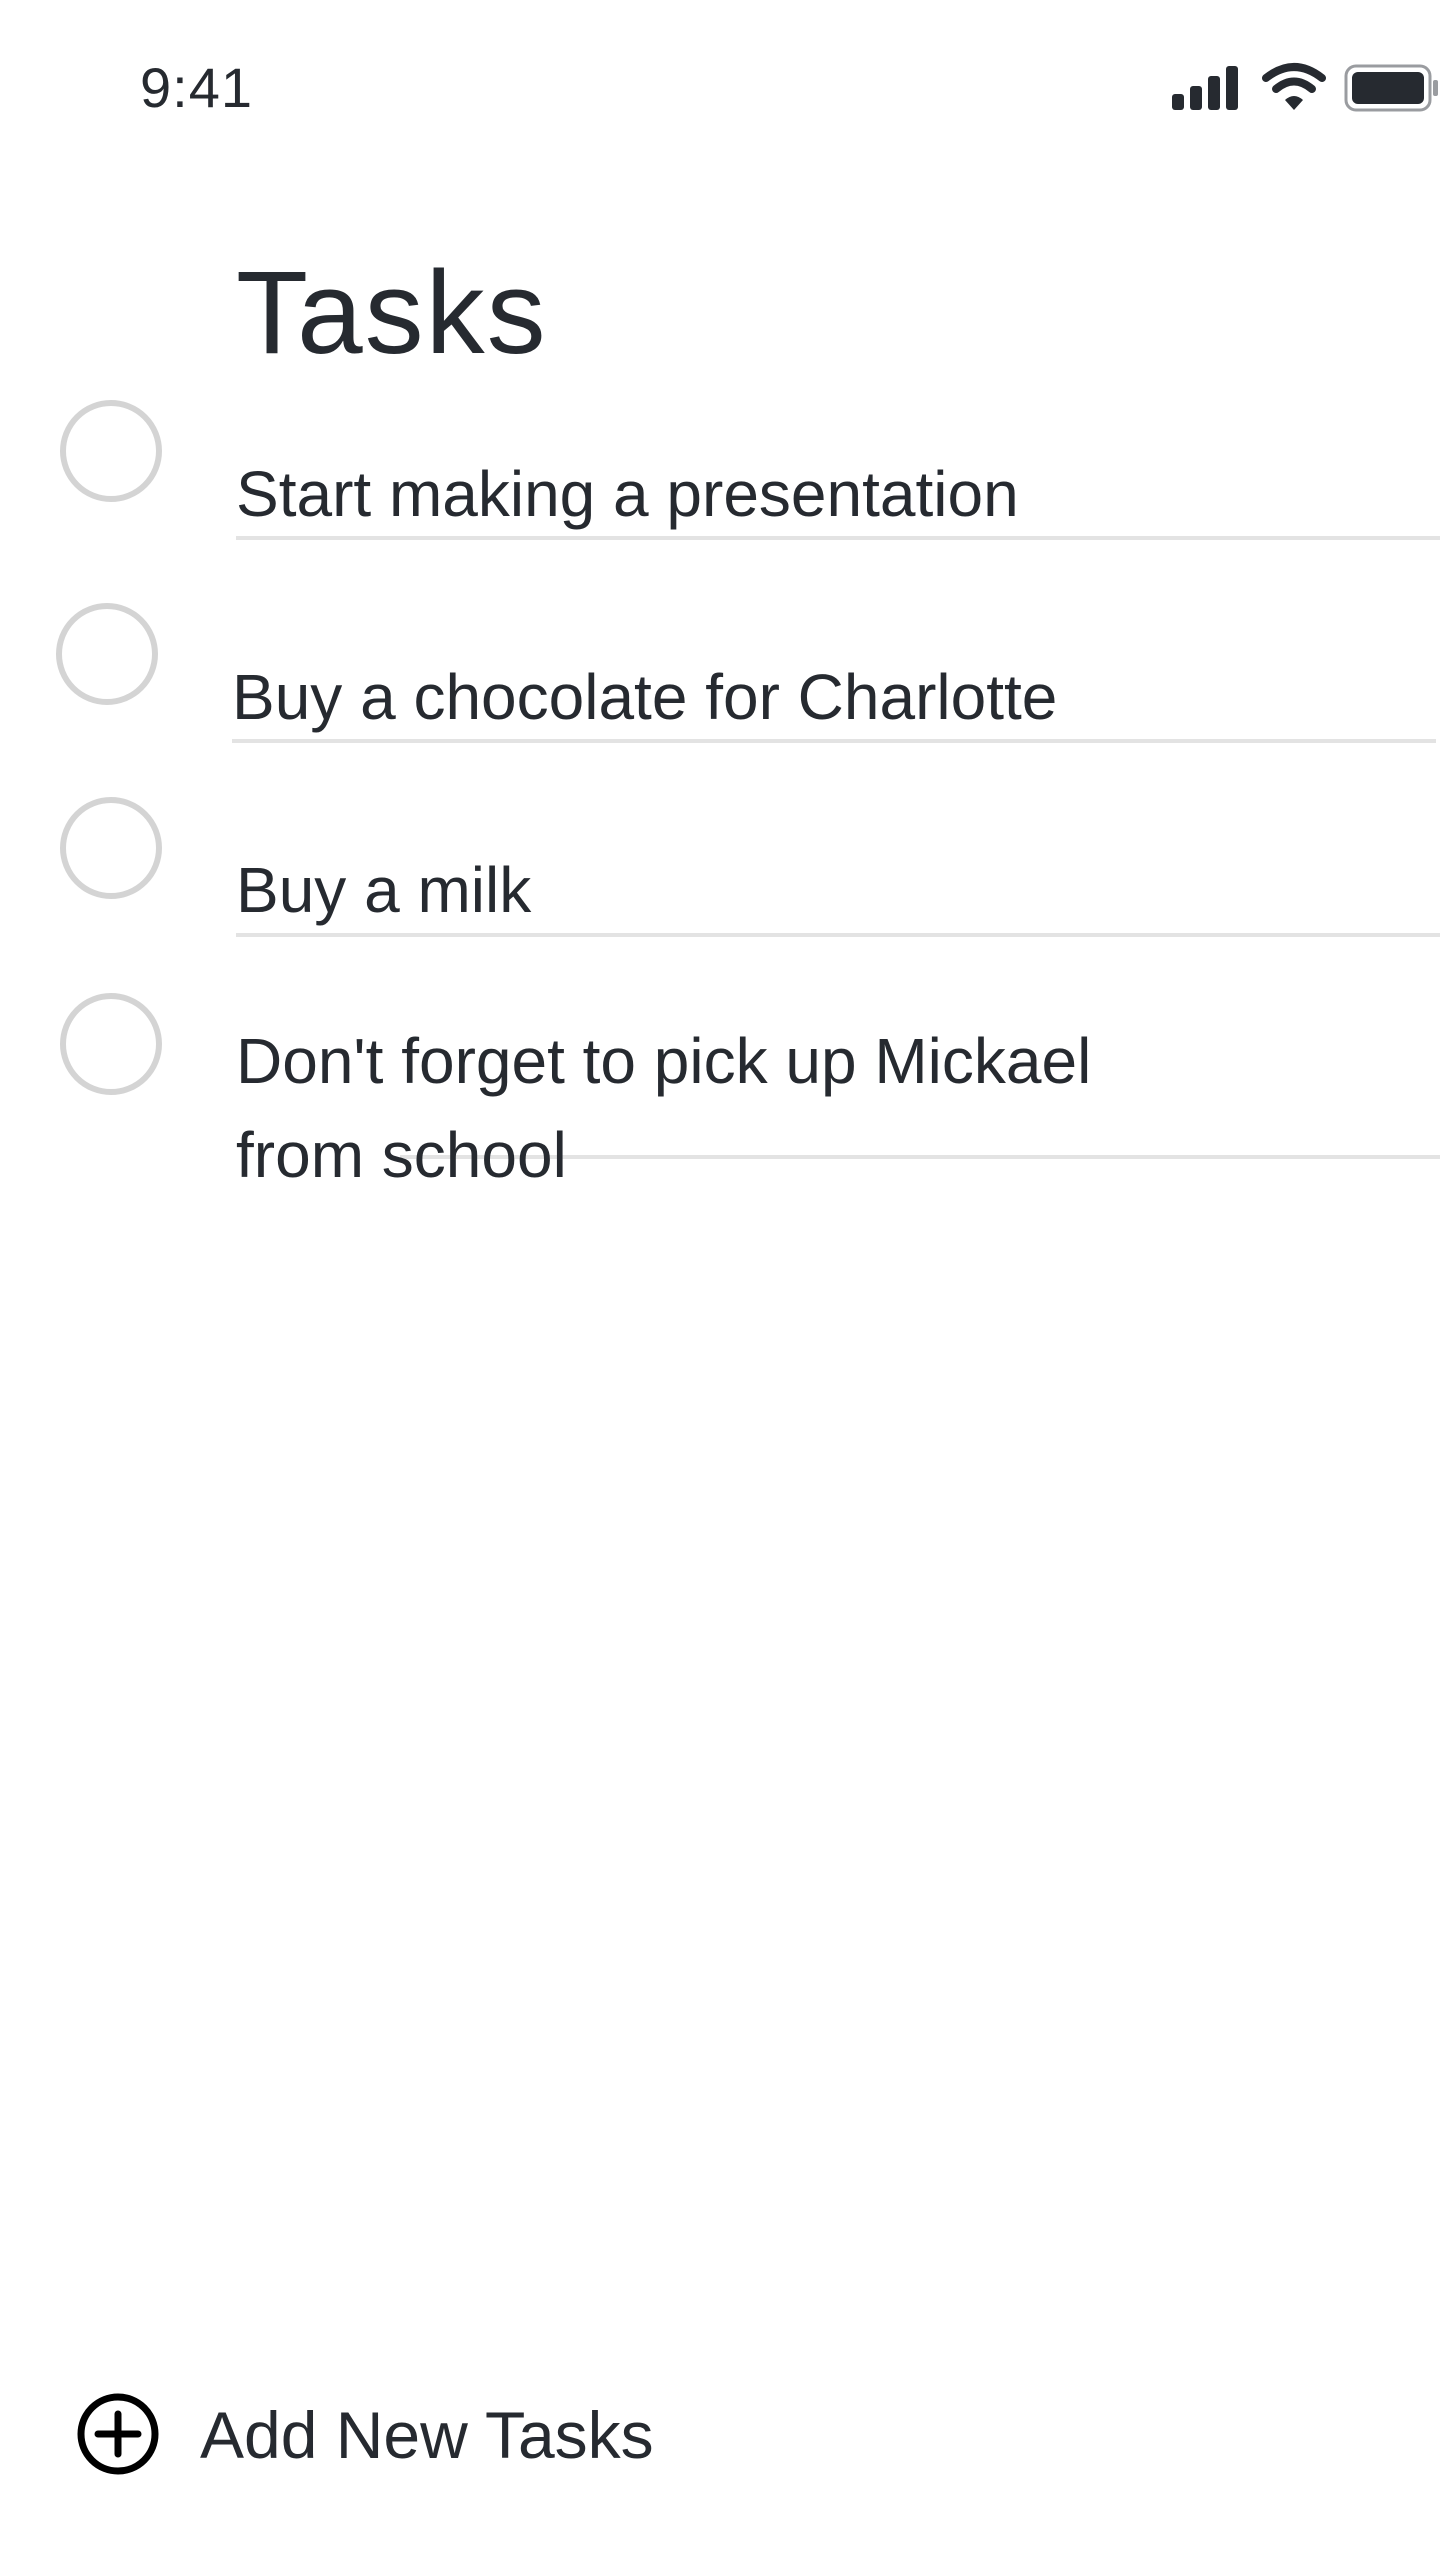 The height and width of the screenshot is (2560, 1440). Describe the element at coordinates (118, 2434) in the screenshot. I see `plus-circle-icon` at that location.